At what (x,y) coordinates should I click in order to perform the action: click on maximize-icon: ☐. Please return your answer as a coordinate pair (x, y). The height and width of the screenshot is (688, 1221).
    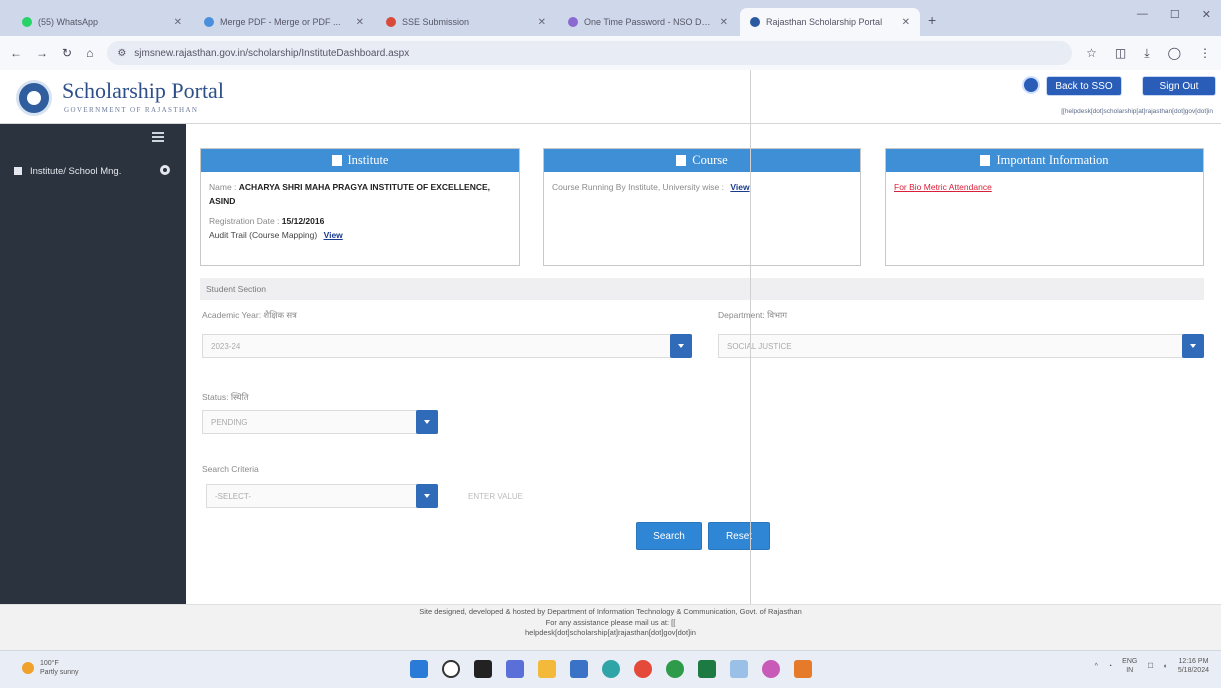
    Looking at the image, I should click on (1175, 14).